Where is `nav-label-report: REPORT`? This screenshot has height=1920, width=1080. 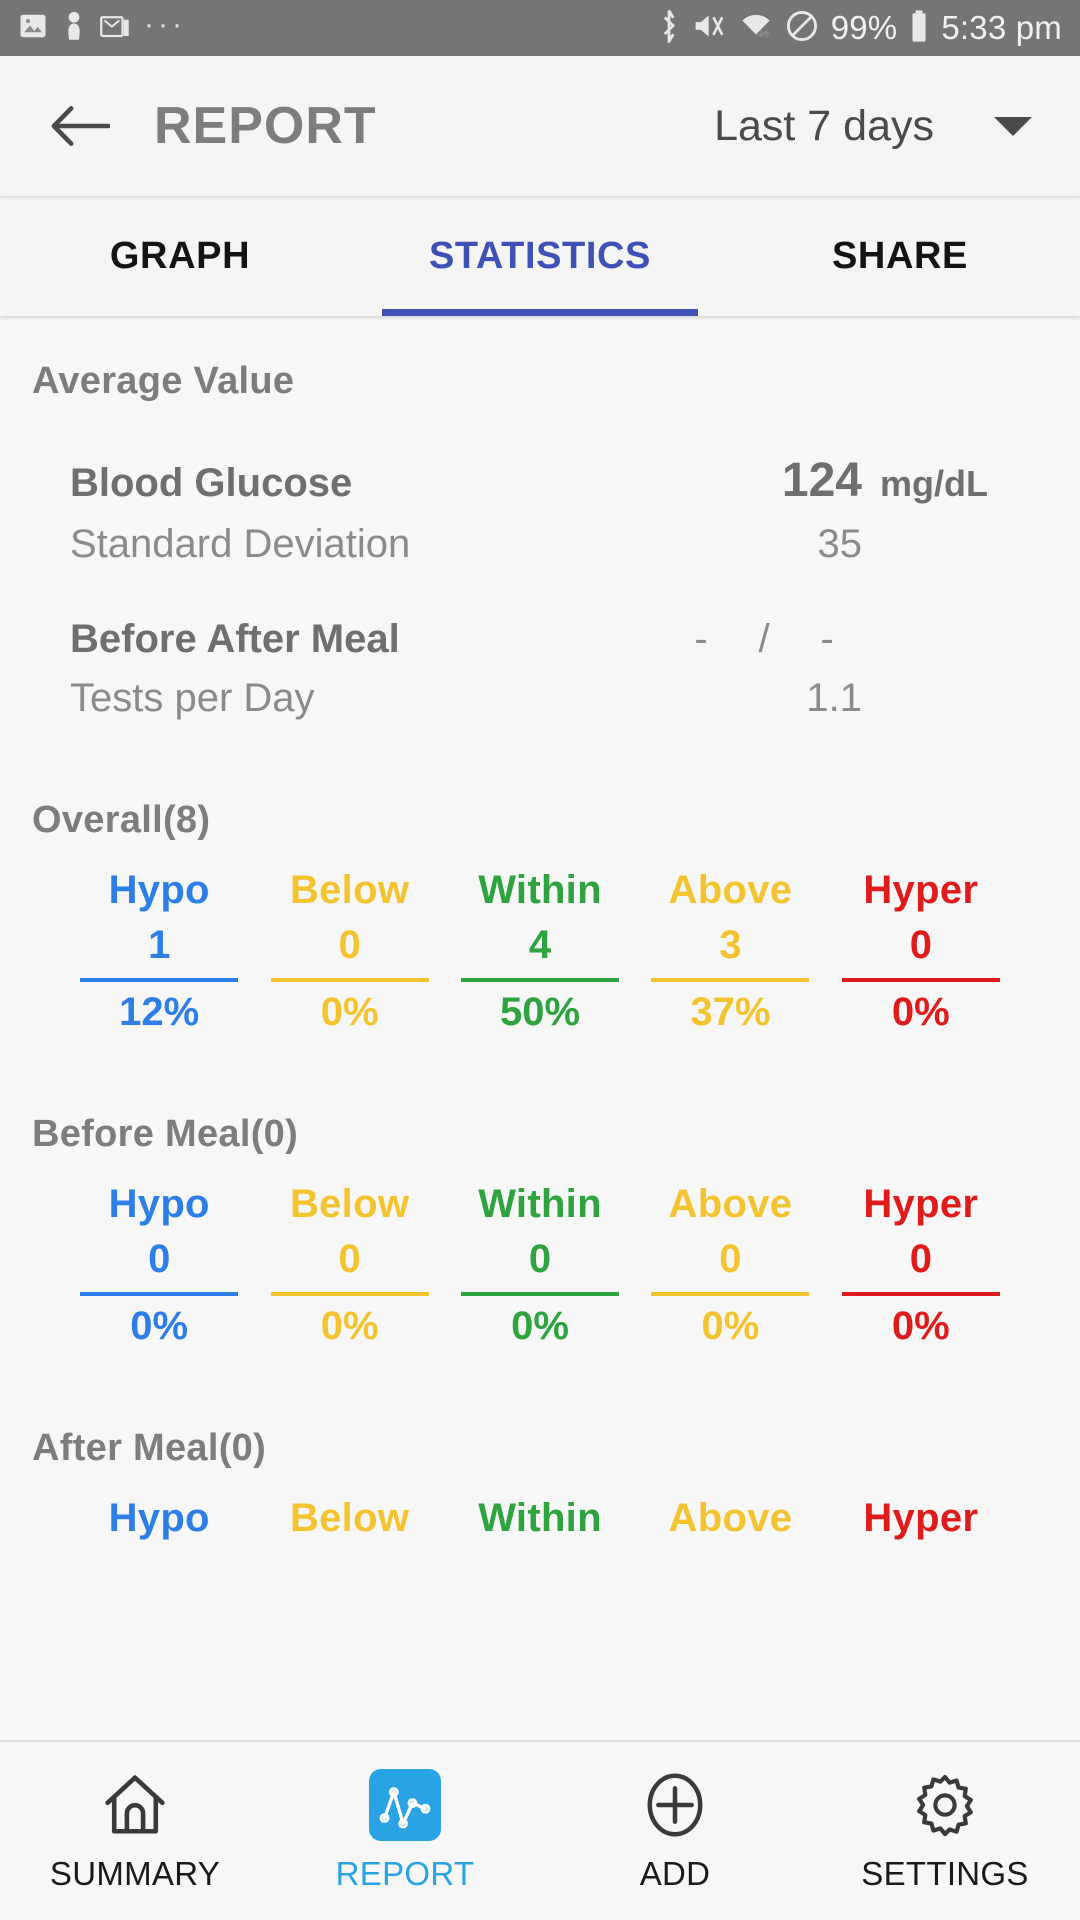 nav-label-report: REPORT is located at coordinates (405, 1873).